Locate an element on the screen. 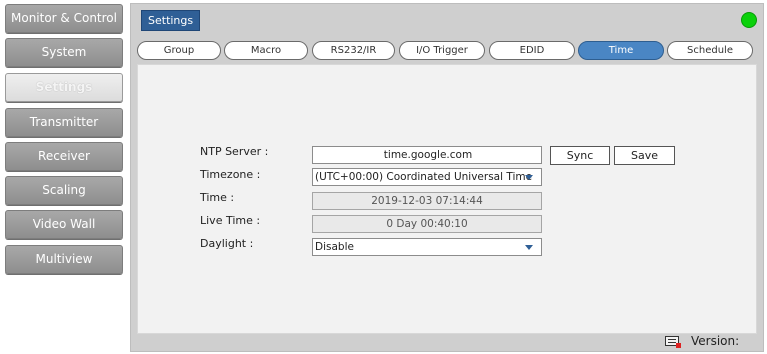  daylight-value: Disable is located at coordinates (334, 247).